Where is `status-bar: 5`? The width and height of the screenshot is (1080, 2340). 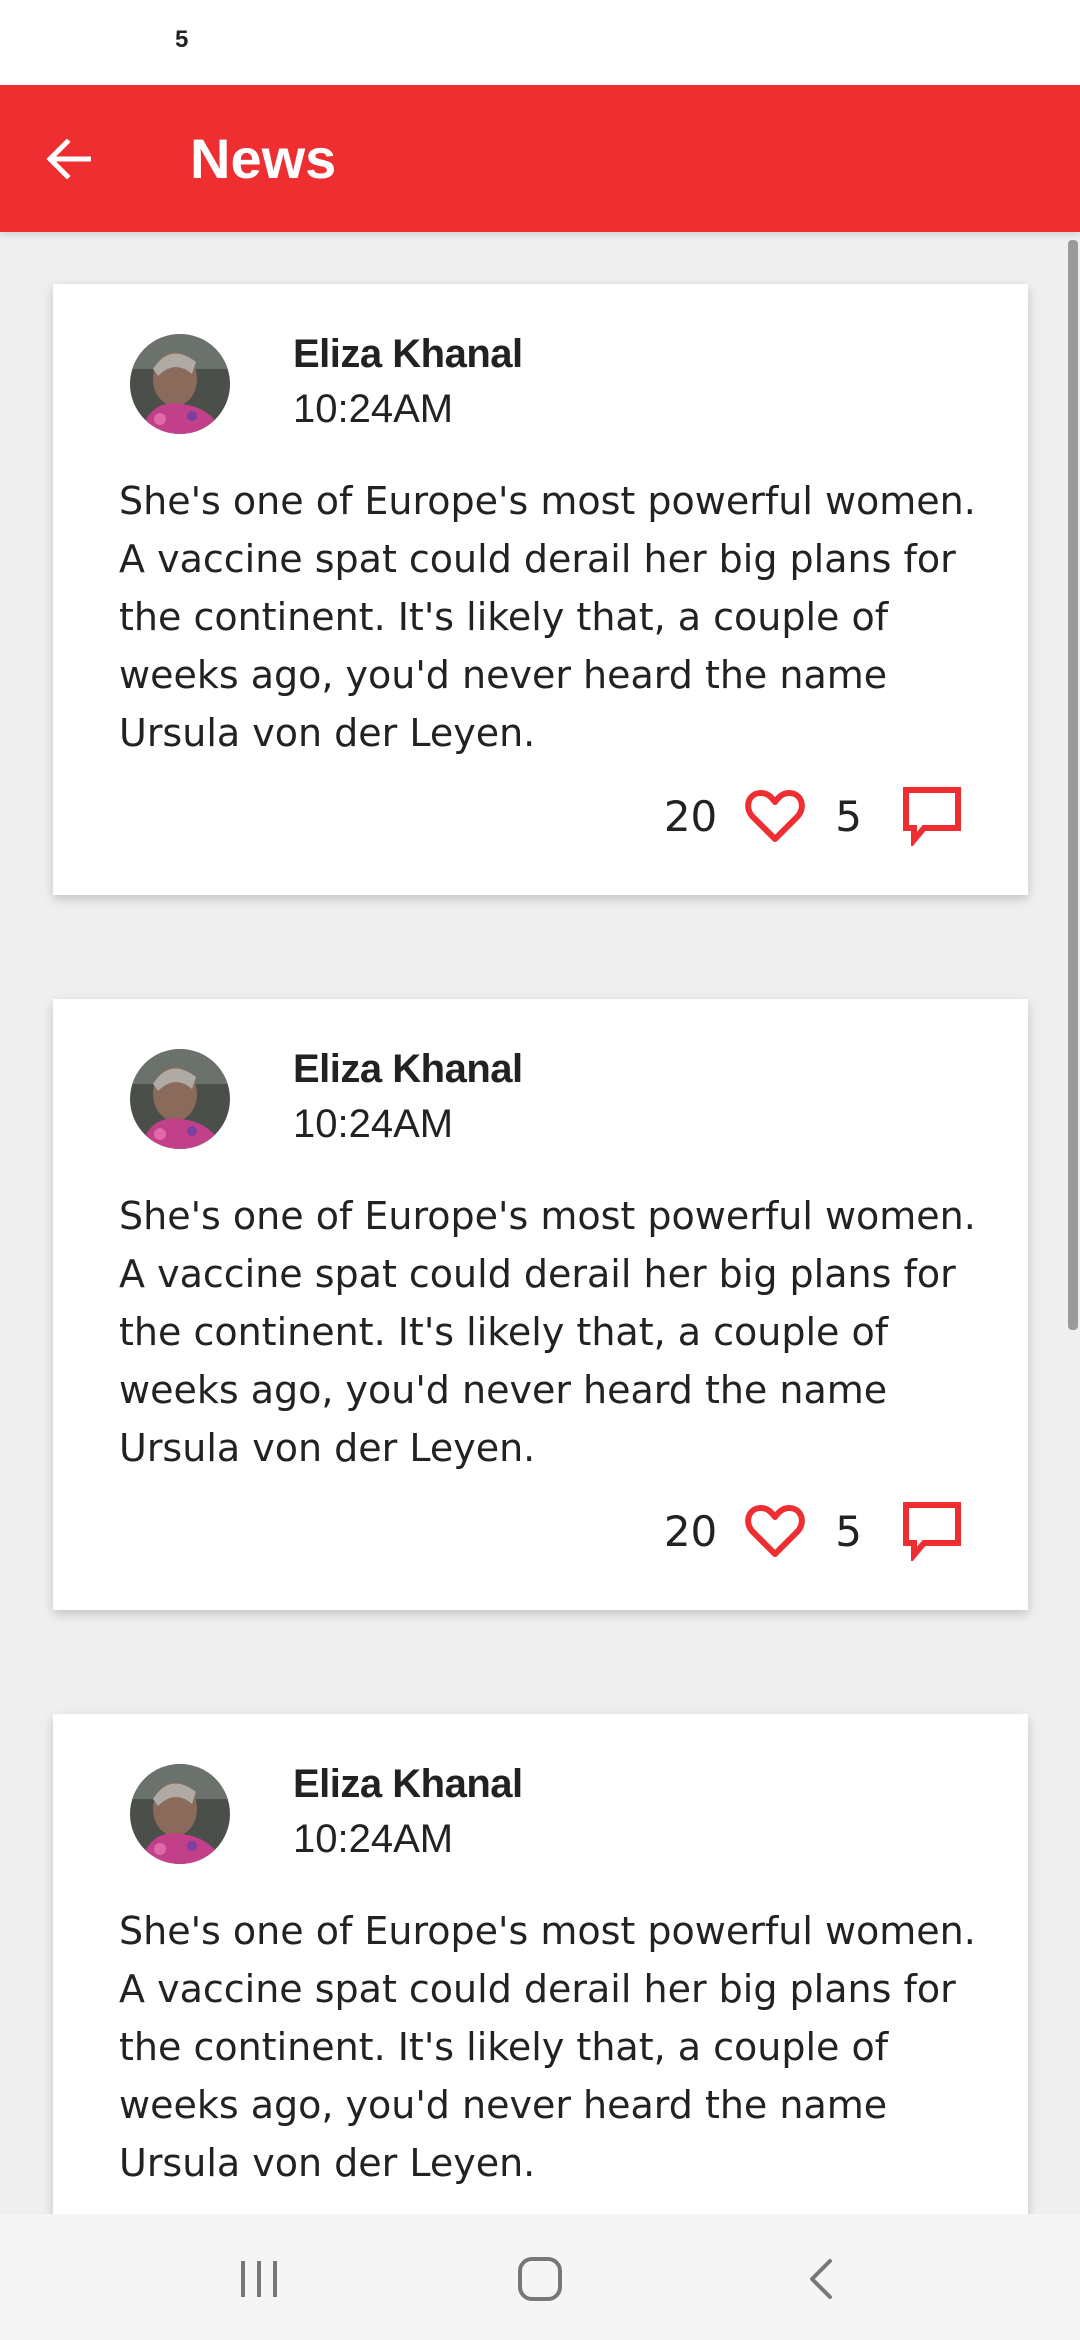
status-bar: 5 is located at coordinates (540, 42).